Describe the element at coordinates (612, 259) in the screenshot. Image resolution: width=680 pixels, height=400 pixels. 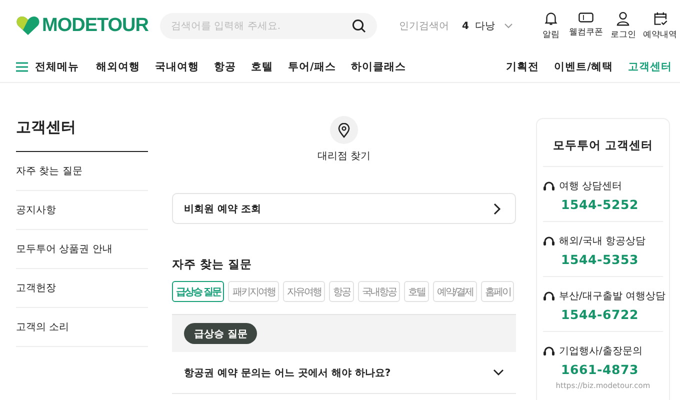
I see `phone-number: 1544-5353` at that location.